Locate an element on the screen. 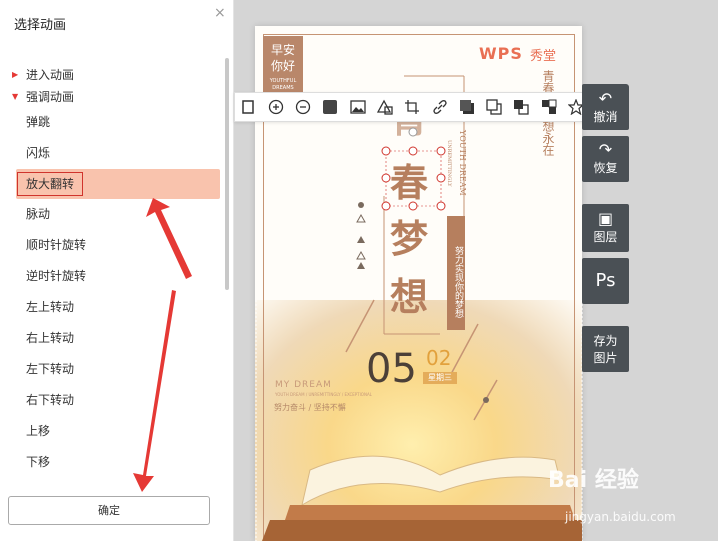 This screenshot has height=541, width=718. arrow-to-confirm is located at coordinates (154, 391).